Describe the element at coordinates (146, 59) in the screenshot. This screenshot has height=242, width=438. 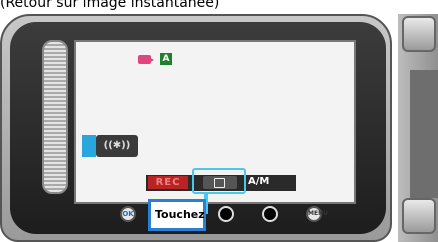
I see `video-camera-icon` at that location.